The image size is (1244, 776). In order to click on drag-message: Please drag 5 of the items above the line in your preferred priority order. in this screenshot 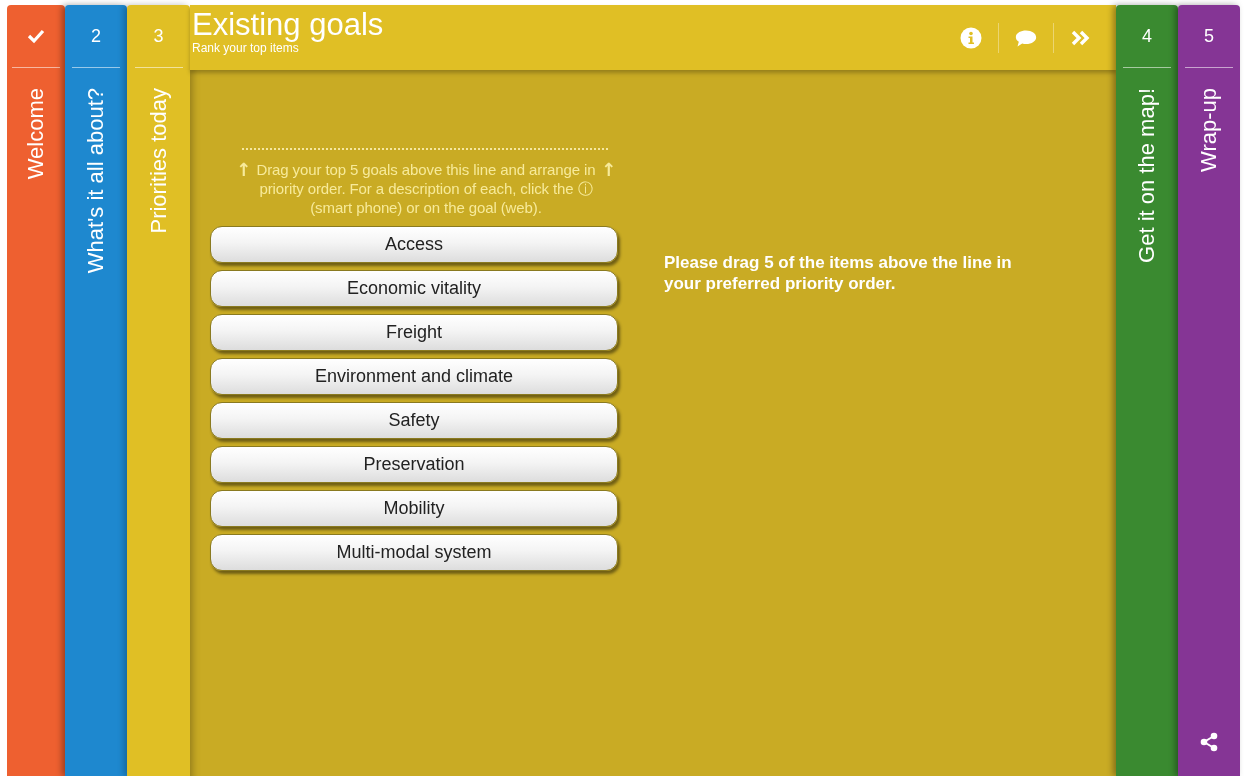, I will do `click(838, 273)`.